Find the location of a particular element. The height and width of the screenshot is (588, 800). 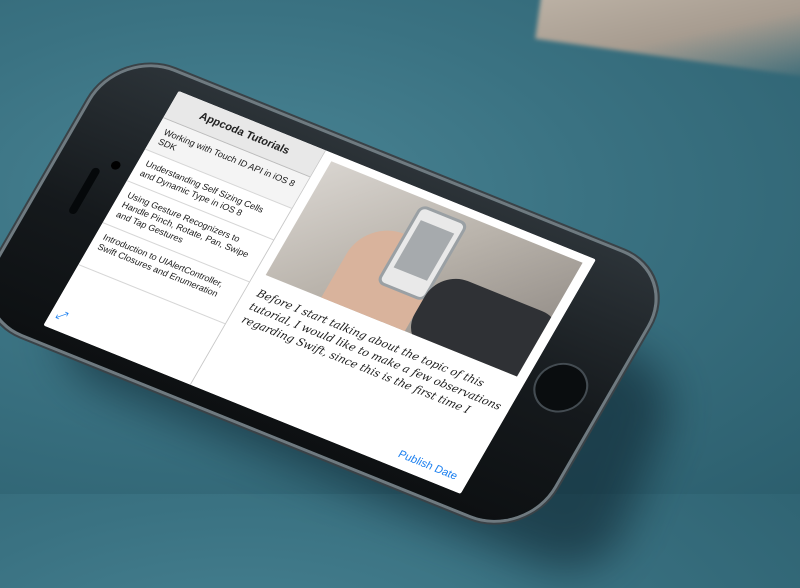

earpiece-speaker is located at coordinates (84, 191).